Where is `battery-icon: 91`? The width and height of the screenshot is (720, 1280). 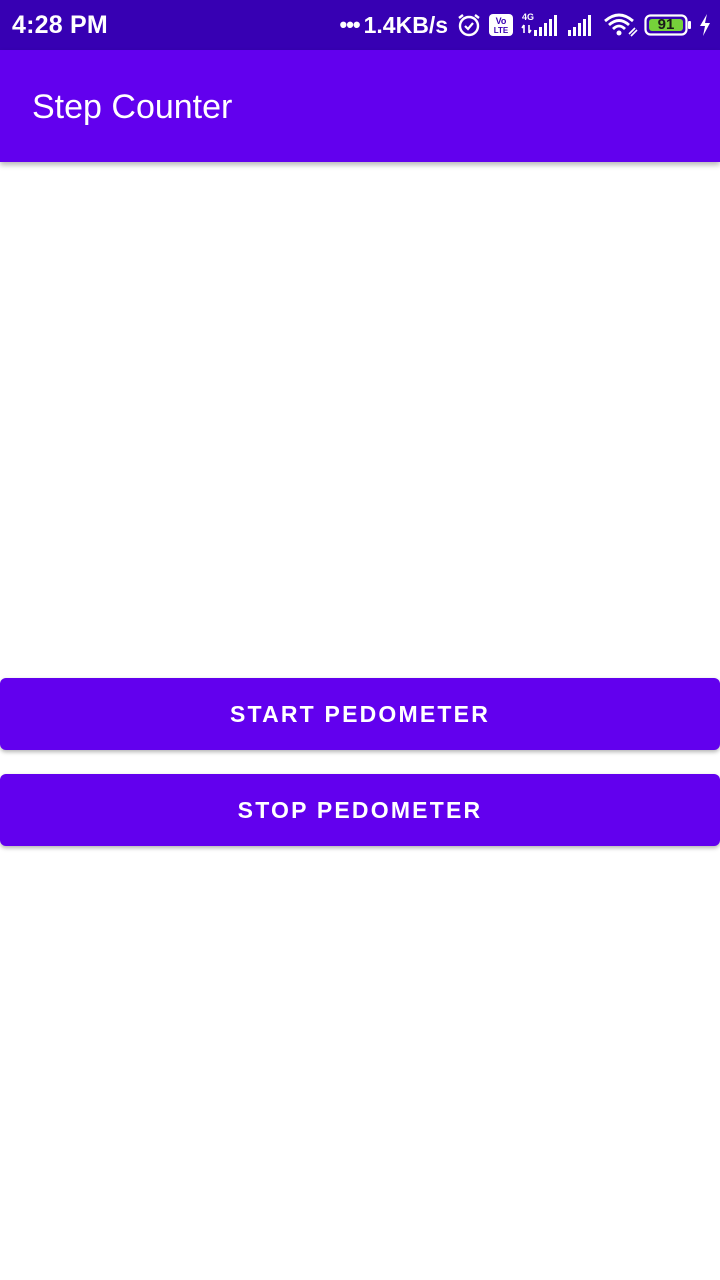 battery-icon: 91 is located at coordinates (668, 25).